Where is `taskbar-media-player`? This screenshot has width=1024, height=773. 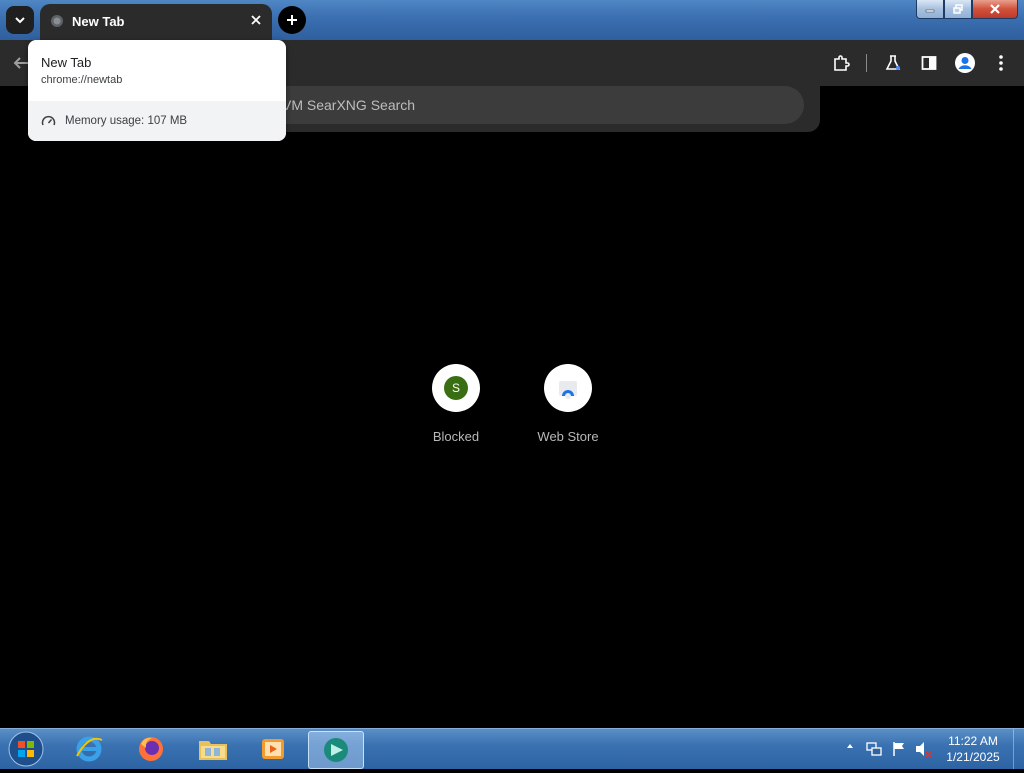
taskbar-media-player is located at coordinates (273, 749).